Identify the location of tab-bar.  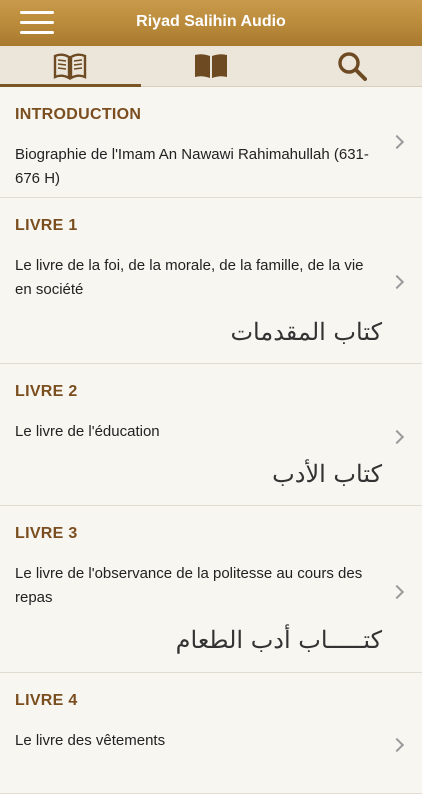
(211, 66).